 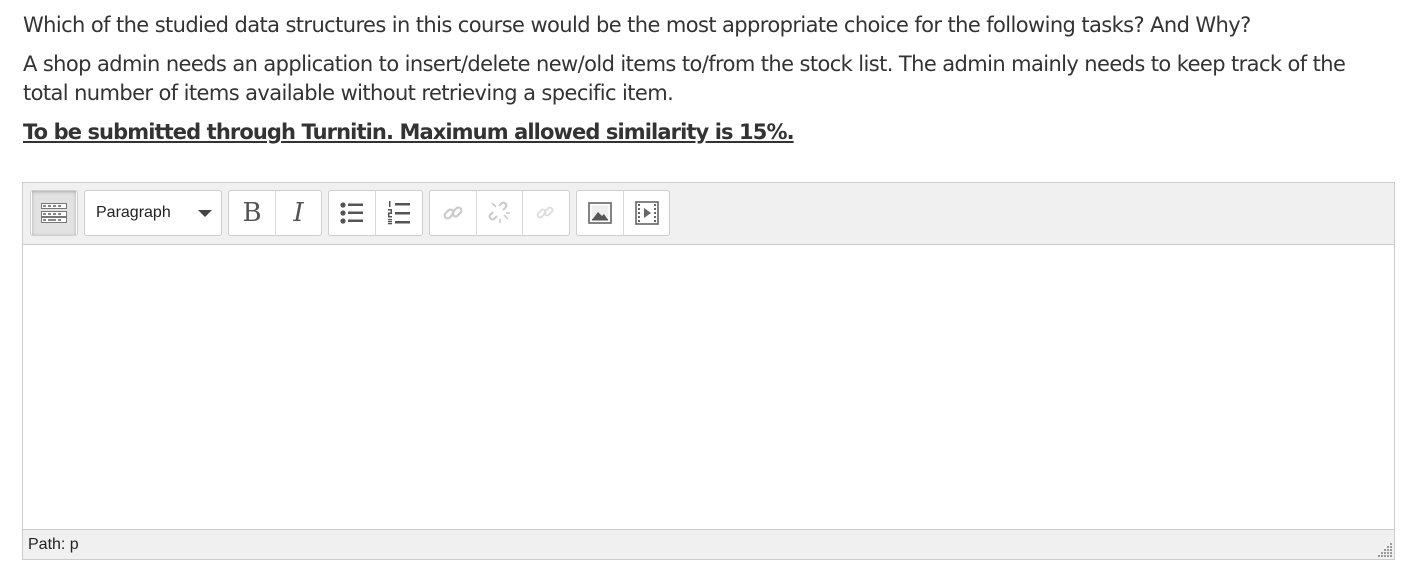 I want to click on resize-handle-icon, so click(x=1383, y=548).